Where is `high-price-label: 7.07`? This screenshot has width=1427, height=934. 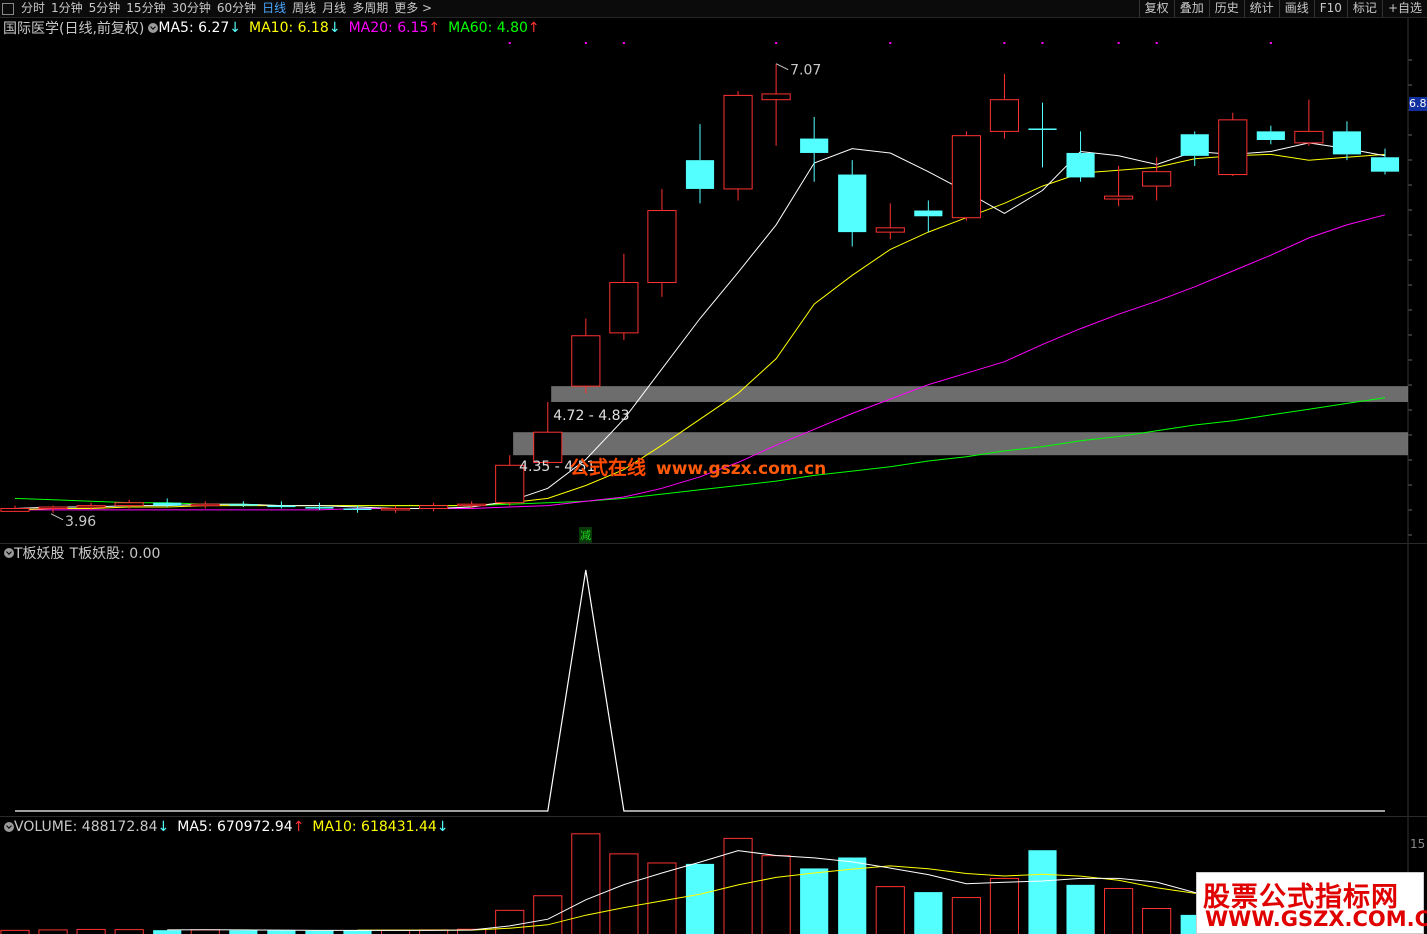 high-price-label: 7.07 is located at coordinates (805, 71).